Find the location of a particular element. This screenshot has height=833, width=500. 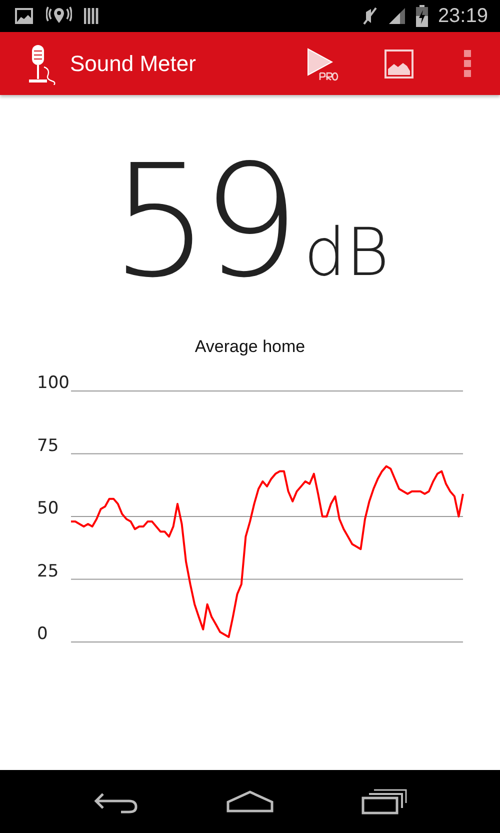

decibel-value: 59 is located at coordinates (201, 222).